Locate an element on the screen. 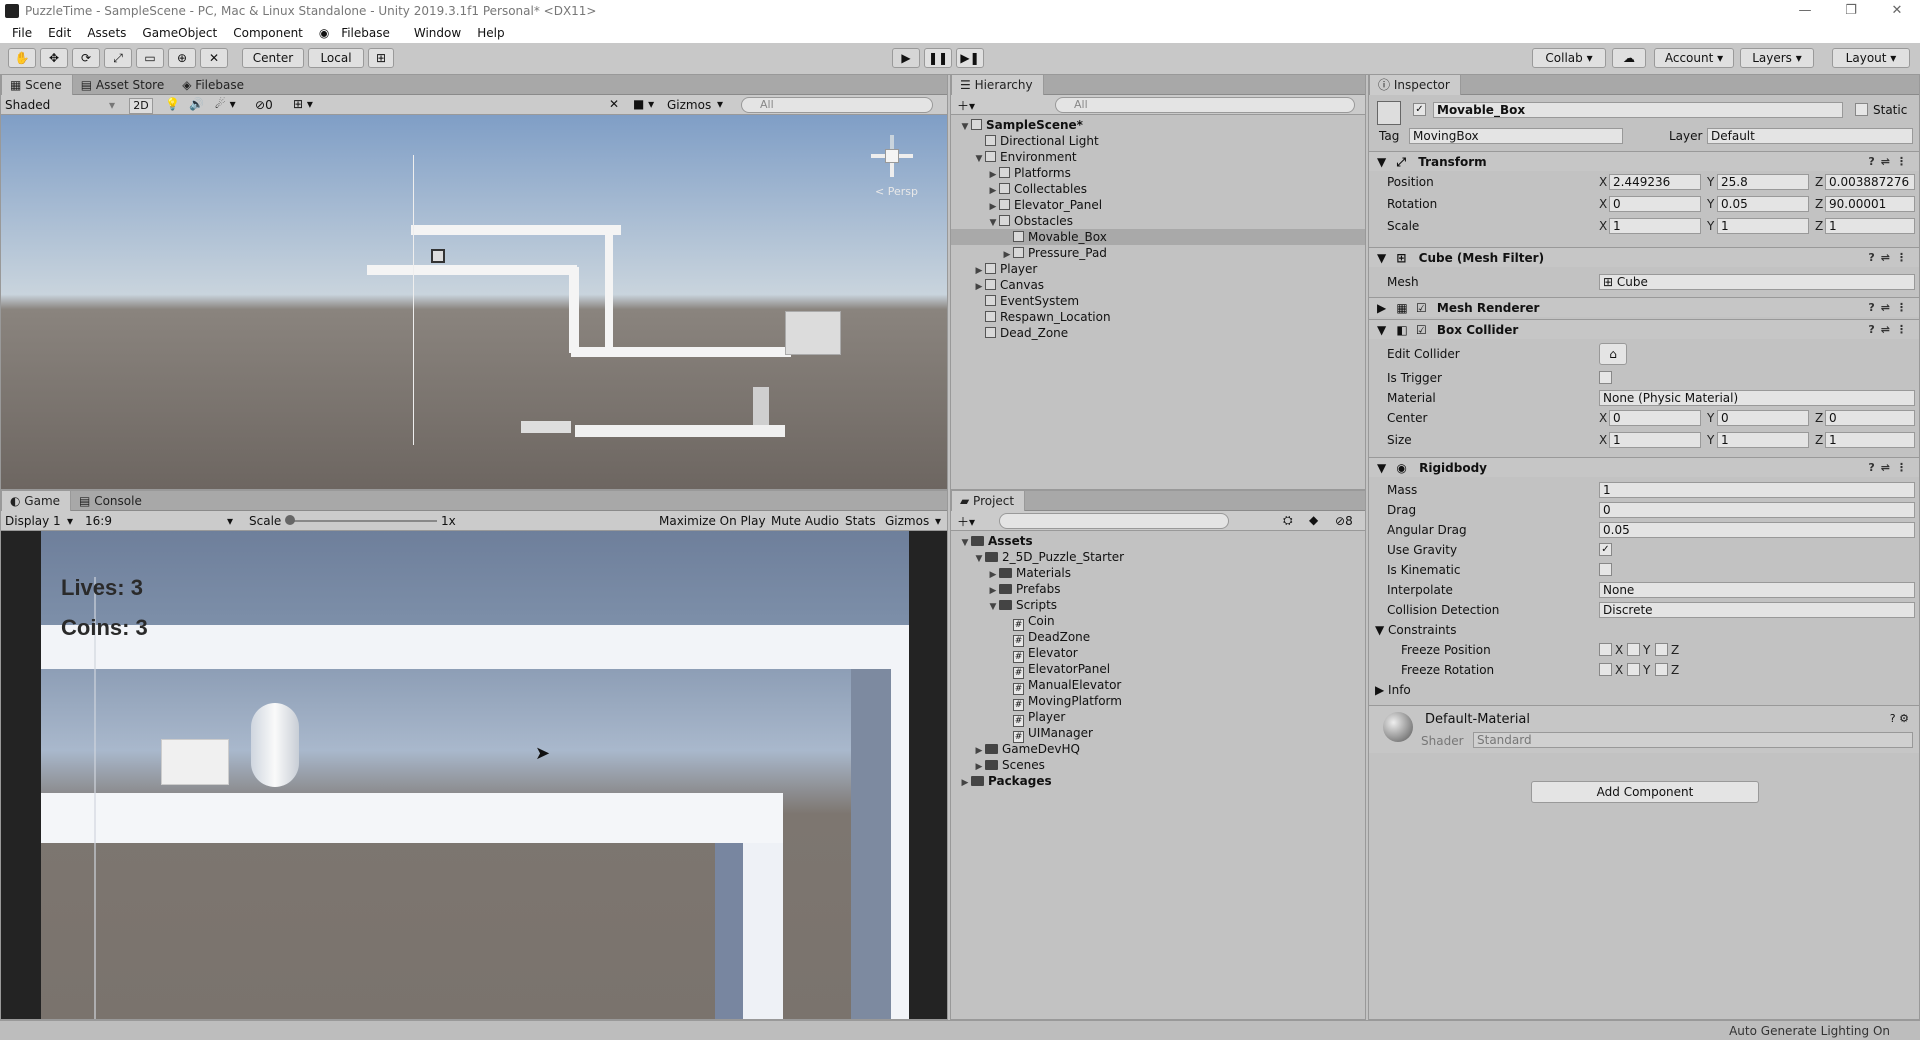 The image size is (1920, 1040). project-item: ▼ Assets is located at coordinates (1158, 541).